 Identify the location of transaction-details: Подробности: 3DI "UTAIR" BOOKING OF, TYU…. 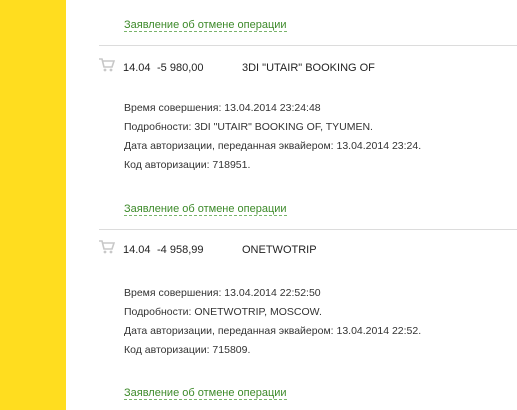
(248, 127).